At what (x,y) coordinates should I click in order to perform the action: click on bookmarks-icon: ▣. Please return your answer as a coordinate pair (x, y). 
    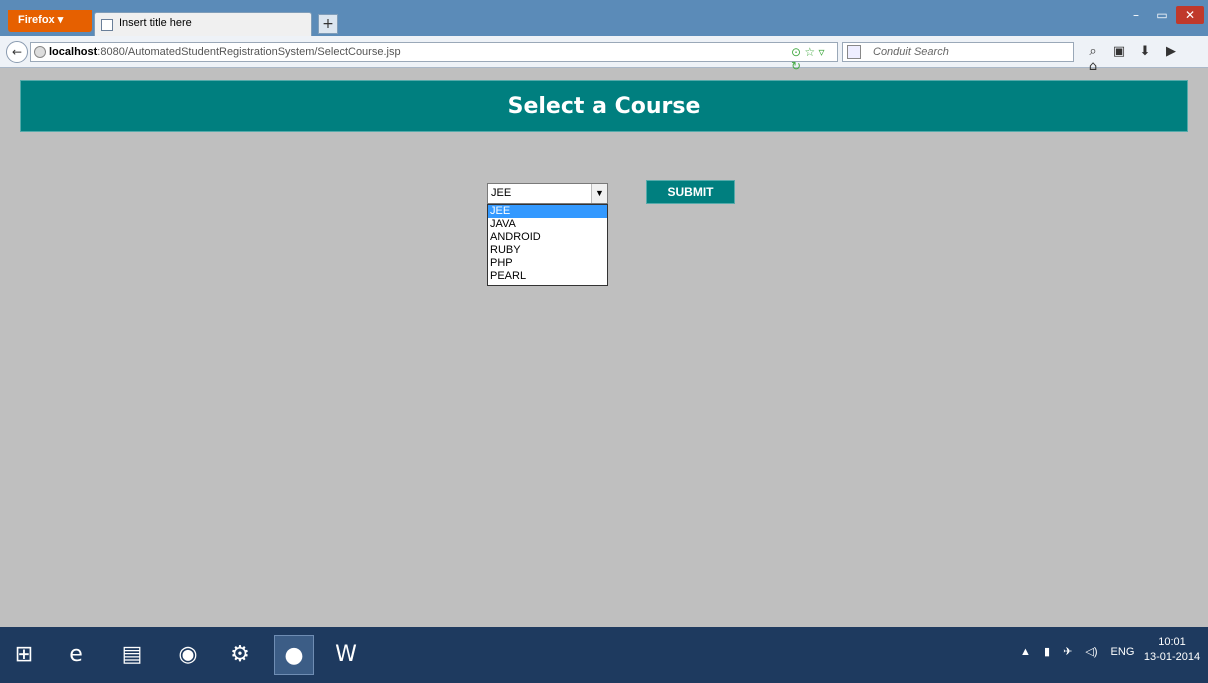
    Looking at the image, I should click on (1119, 51).